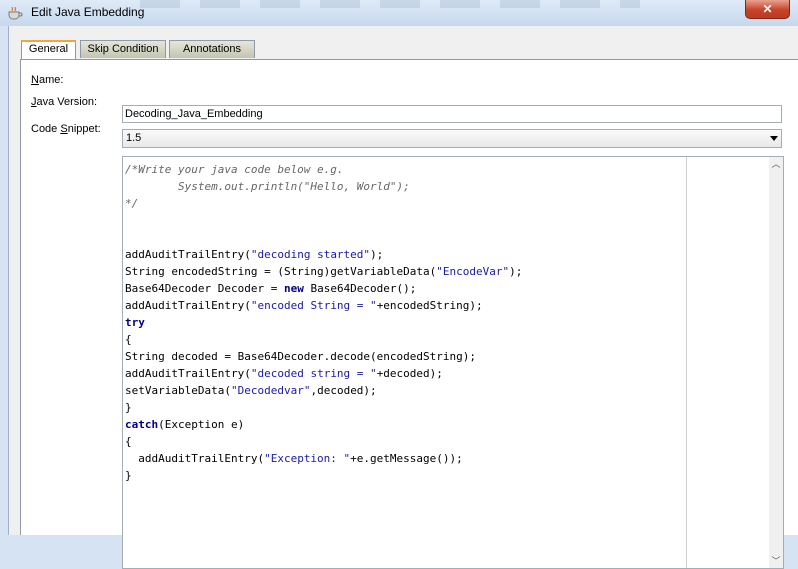 The image size is (798, 569). What do you see at coordinates (234, 169) in the screenshot?
I see `code-token: /*Write your java code below e.g.` at bounding box center [234, 169].